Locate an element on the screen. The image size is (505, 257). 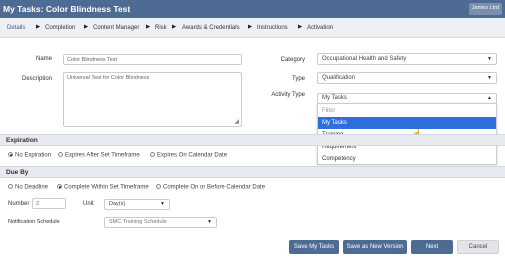
radio-expires-on-calendar-date: Expires On Calendar Date is located at coordinates (188, 155).